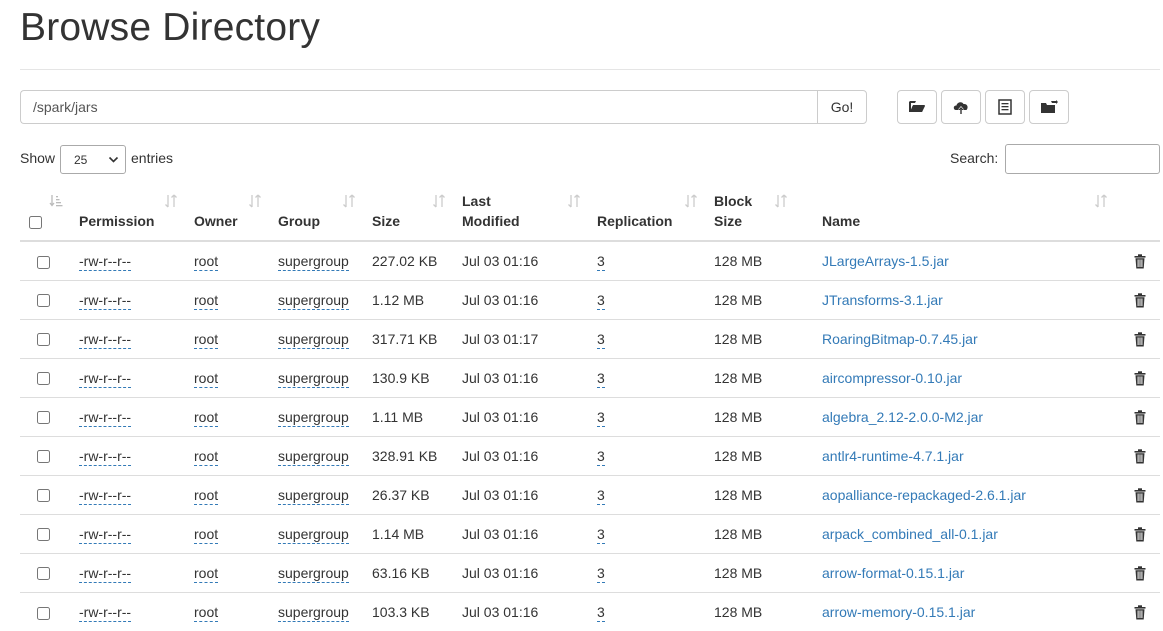 This screenshot has height=631, width=1163. What do you see at coordinates (961, 107) in the screenshot?
I see `upload-button` at bounding box center [961, 107].